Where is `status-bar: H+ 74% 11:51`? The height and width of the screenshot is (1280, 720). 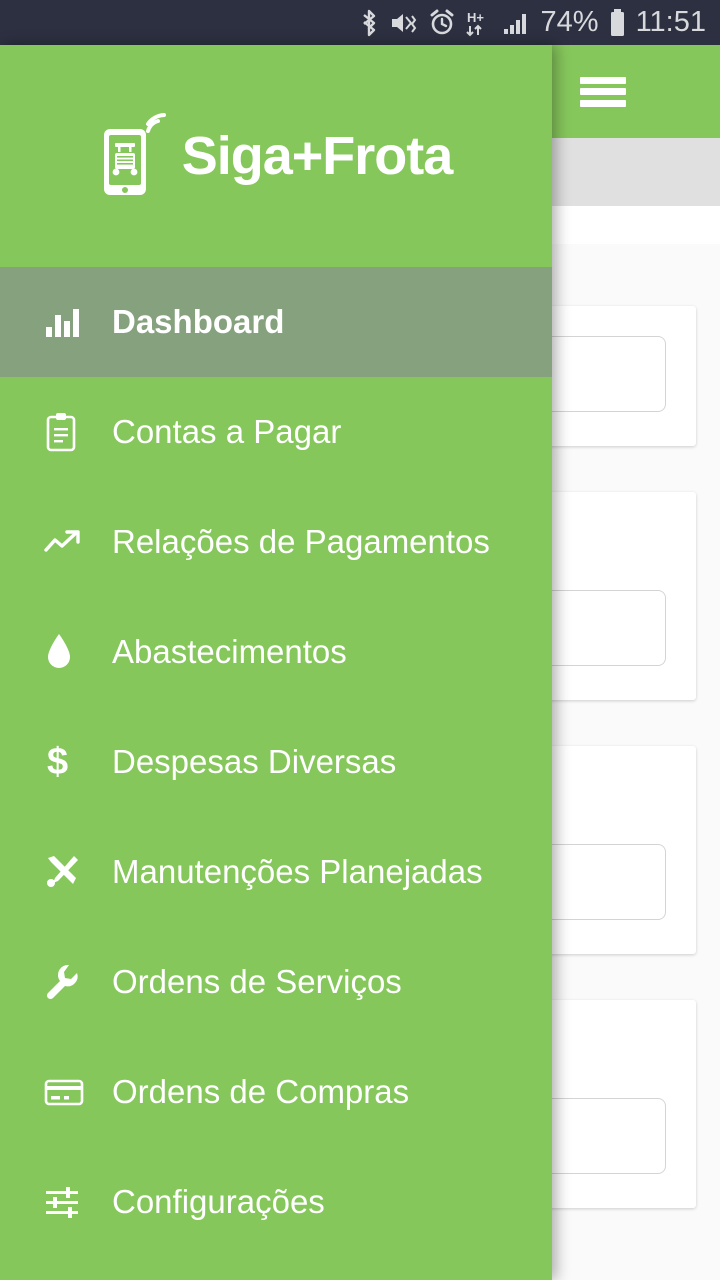
status-bar: H+ 74% 11:51 is located at coordinates (360, 22).